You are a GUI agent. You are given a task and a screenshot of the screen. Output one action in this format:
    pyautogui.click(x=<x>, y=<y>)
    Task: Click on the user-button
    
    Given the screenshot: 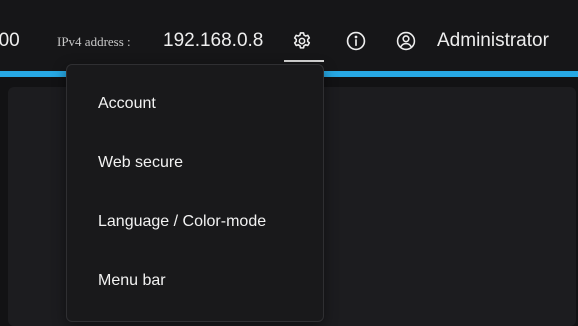 What is the action you would take?
    pyautogui.click(x=406, y=41)
    